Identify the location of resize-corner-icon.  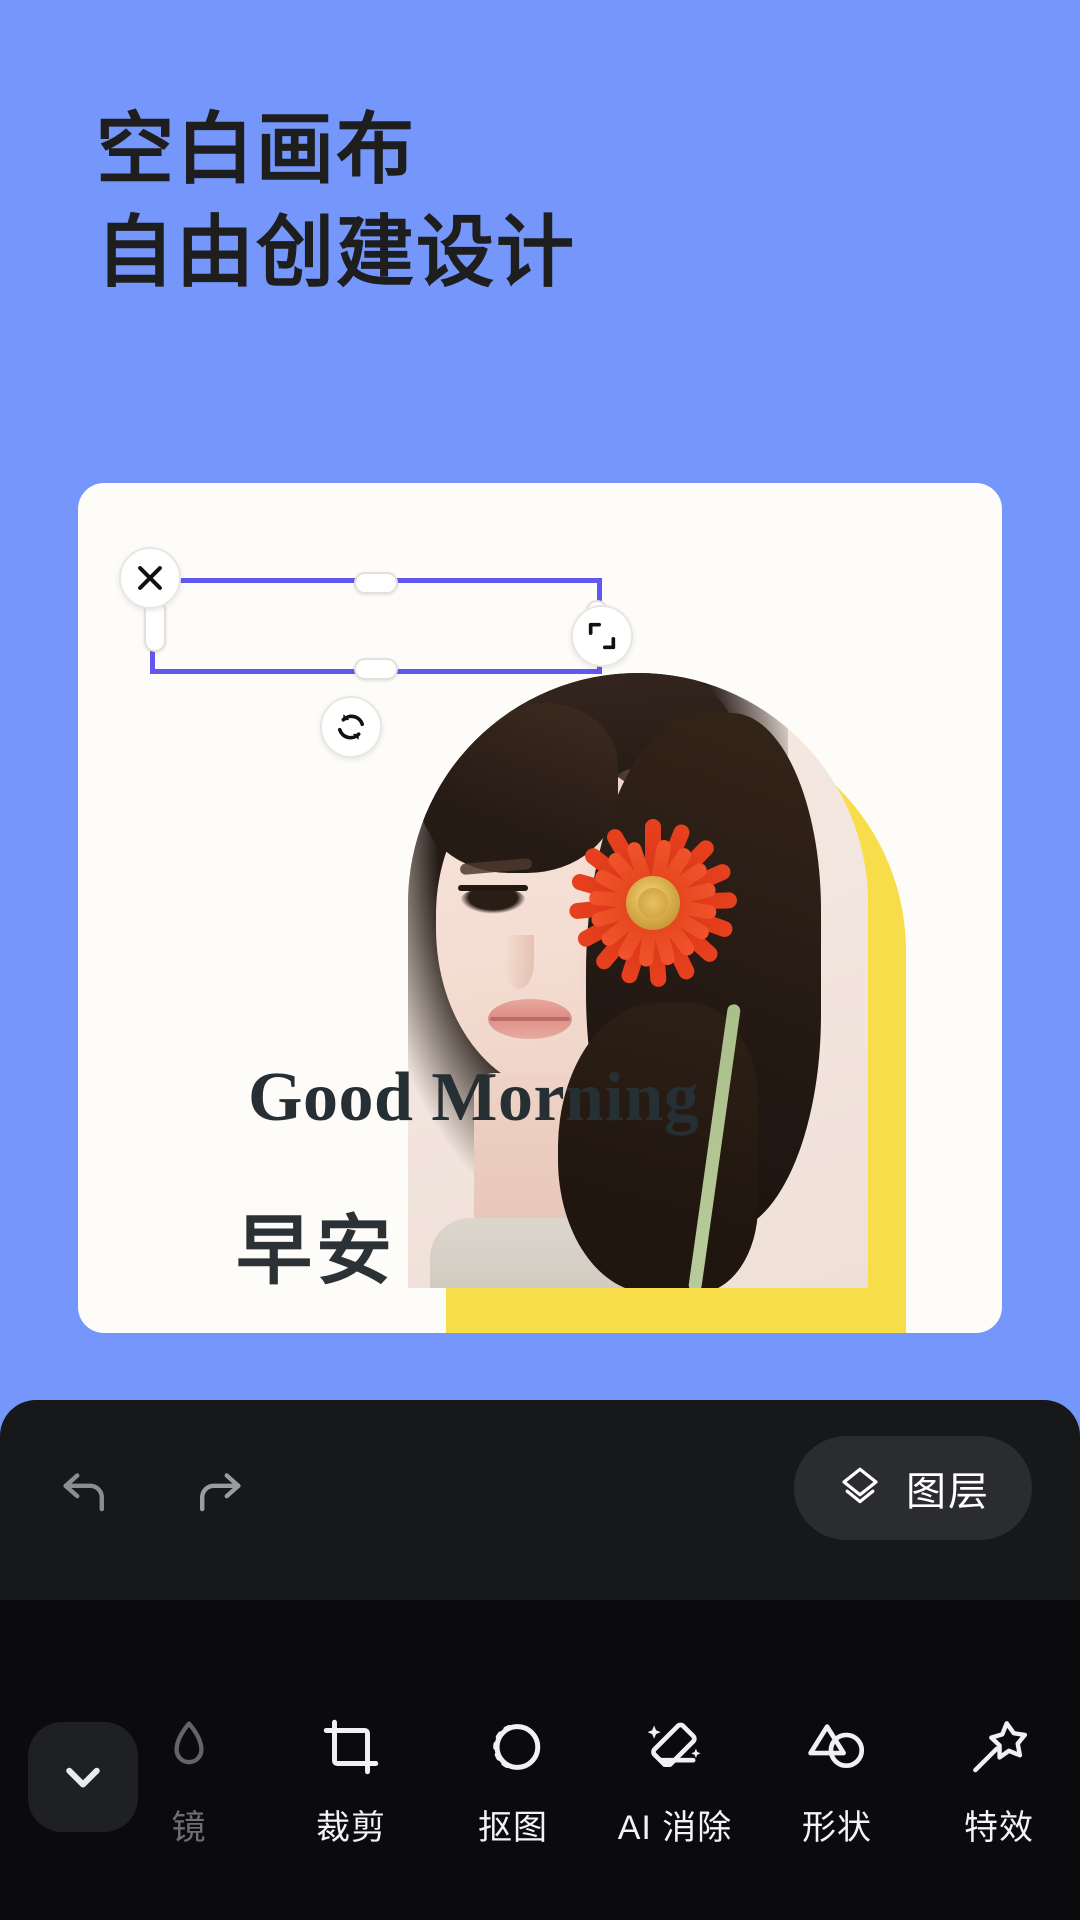
(602, 636).